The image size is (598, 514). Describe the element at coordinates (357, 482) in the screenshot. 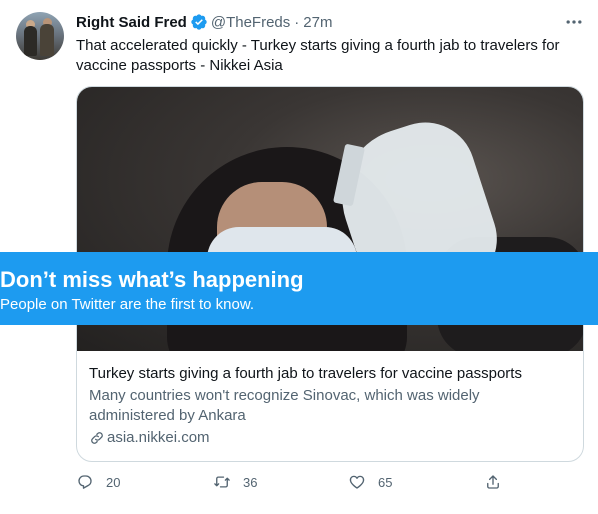

I see `heart-icon` at that location.